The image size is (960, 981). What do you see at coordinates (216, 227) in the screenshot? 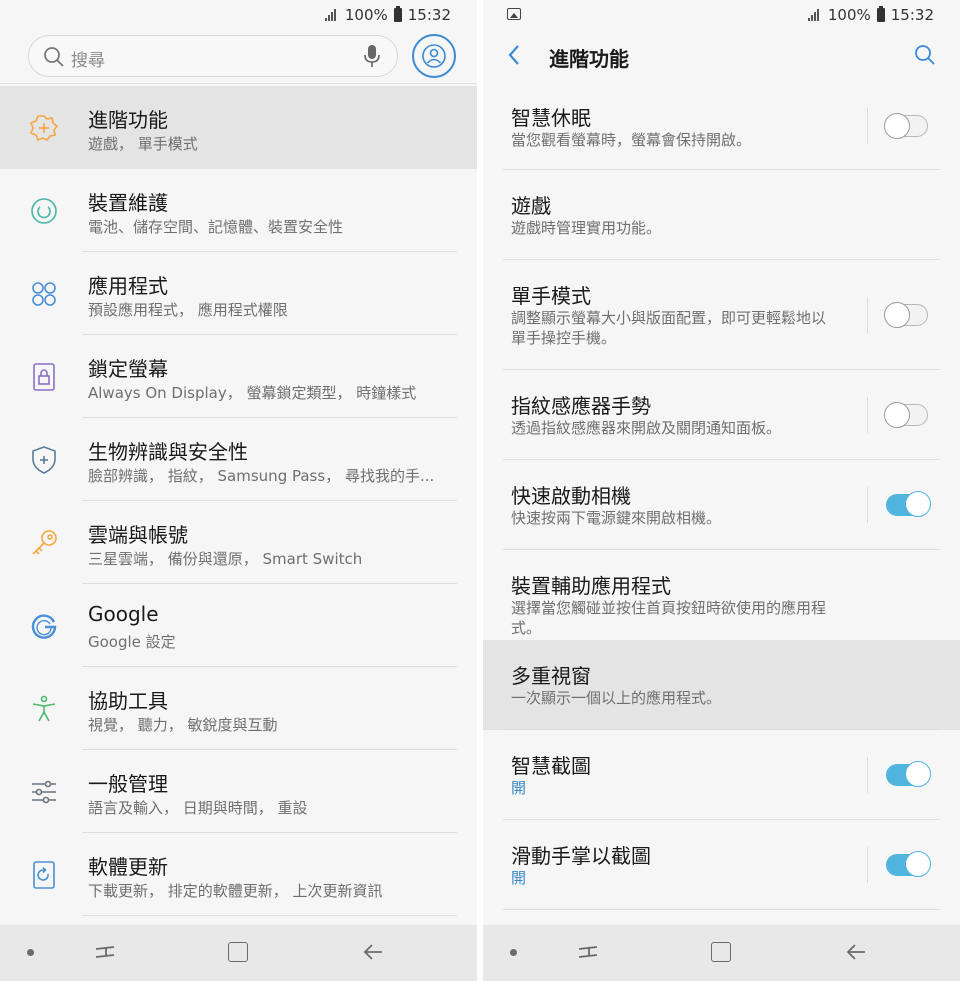
I see `settings-item-subtitle: 電池、儲存空間、記憶體、裝置安全性` at bounding box center [216, 227].